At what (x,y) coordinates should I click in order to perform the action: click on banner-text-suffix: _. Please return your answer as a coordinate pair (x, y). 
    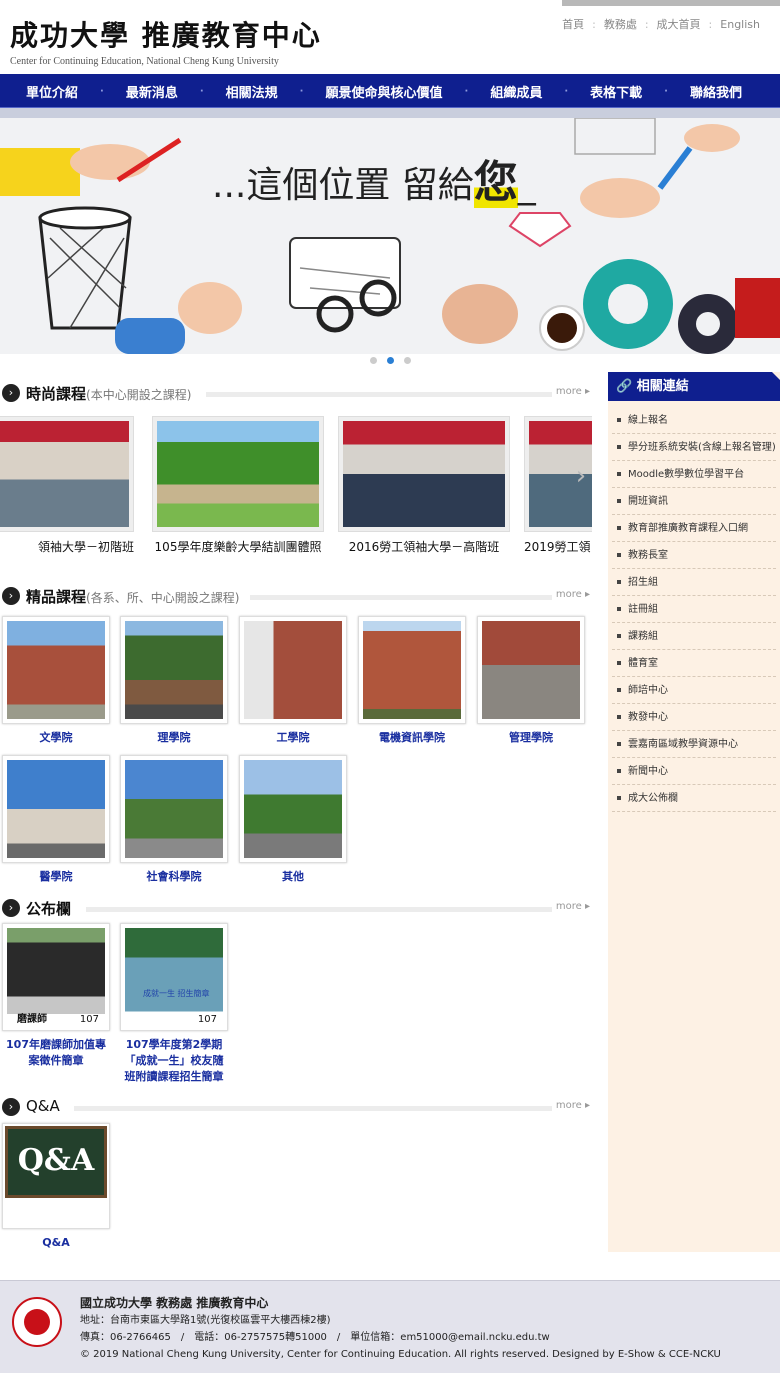
    Looking at the image, I should click on (526, 185).